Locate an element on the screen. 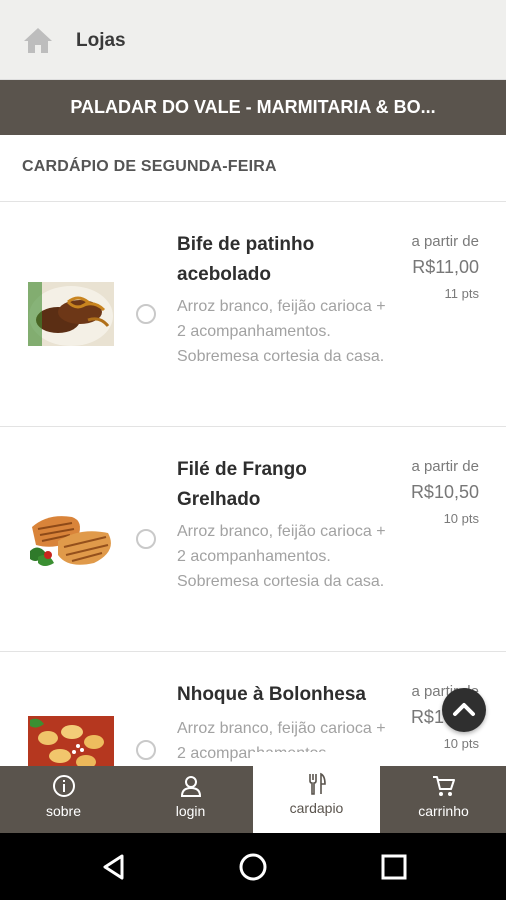  cart-icon is located at coordinates (443, 786).